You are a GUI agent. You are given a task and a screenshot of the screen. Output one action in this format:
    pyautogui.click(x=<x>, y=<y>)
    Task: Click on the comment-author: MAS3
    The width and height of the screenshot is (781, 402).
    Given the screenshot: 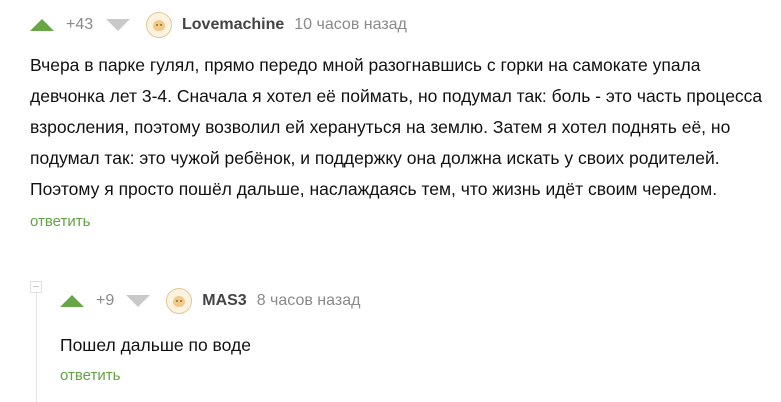 What is the action you would take?
    pyautogui.click(x=224, y=301)
    